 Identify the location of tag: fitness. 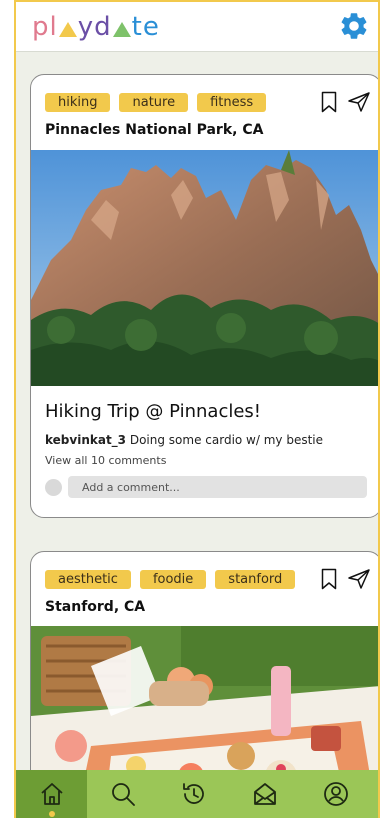
(232, 102).